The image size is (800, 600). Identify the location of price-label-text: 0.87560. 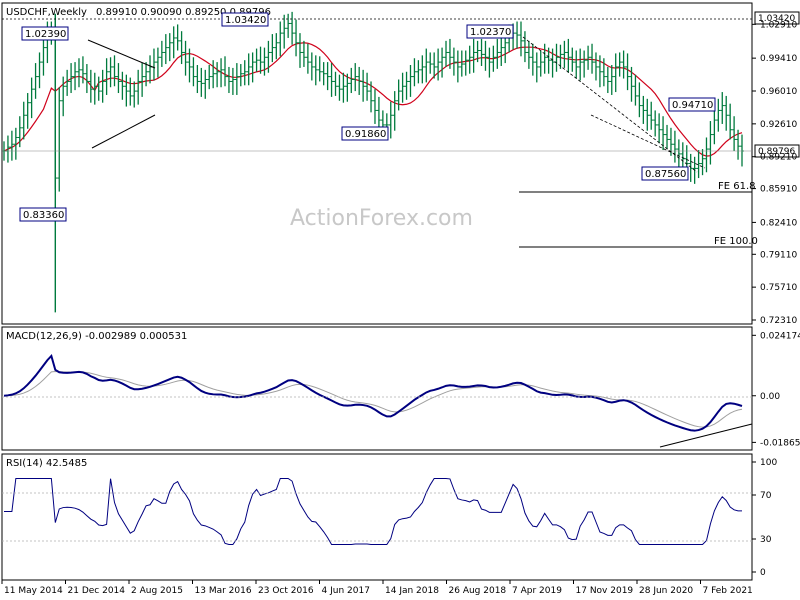
(665, 174).